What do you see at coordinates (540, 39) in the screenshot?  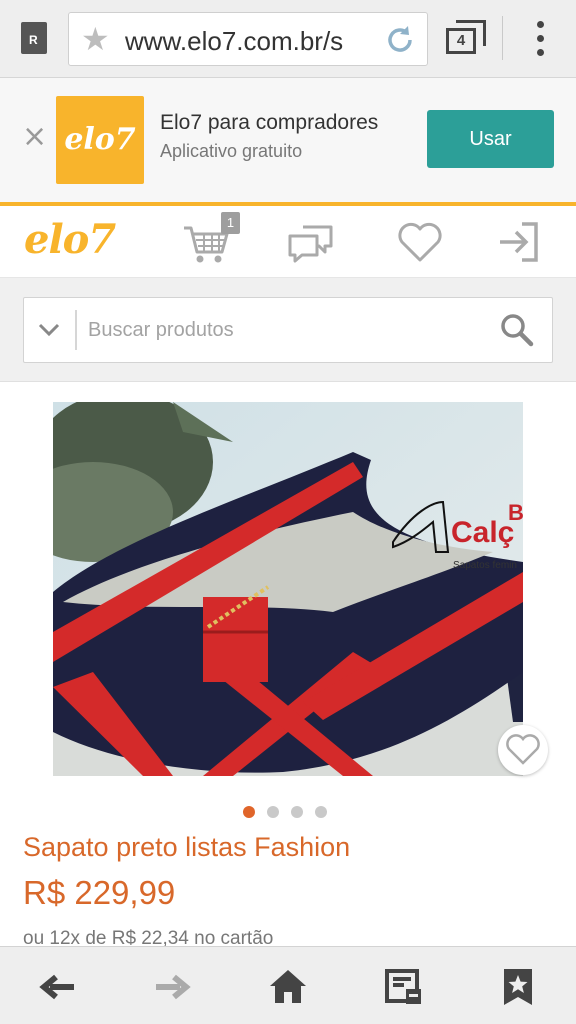 I see `overflow-menu-icon` at bounding box center [540, 39].